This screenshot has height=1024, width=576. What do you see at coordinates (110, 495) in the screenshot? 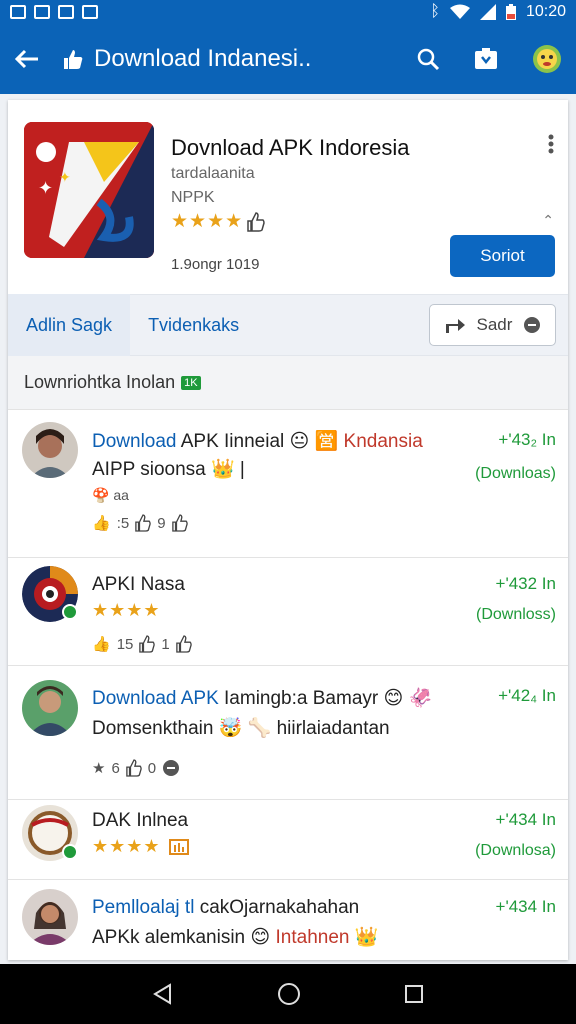
I see `item-tag: 🍄 aa` at bounding box center [110, 495].